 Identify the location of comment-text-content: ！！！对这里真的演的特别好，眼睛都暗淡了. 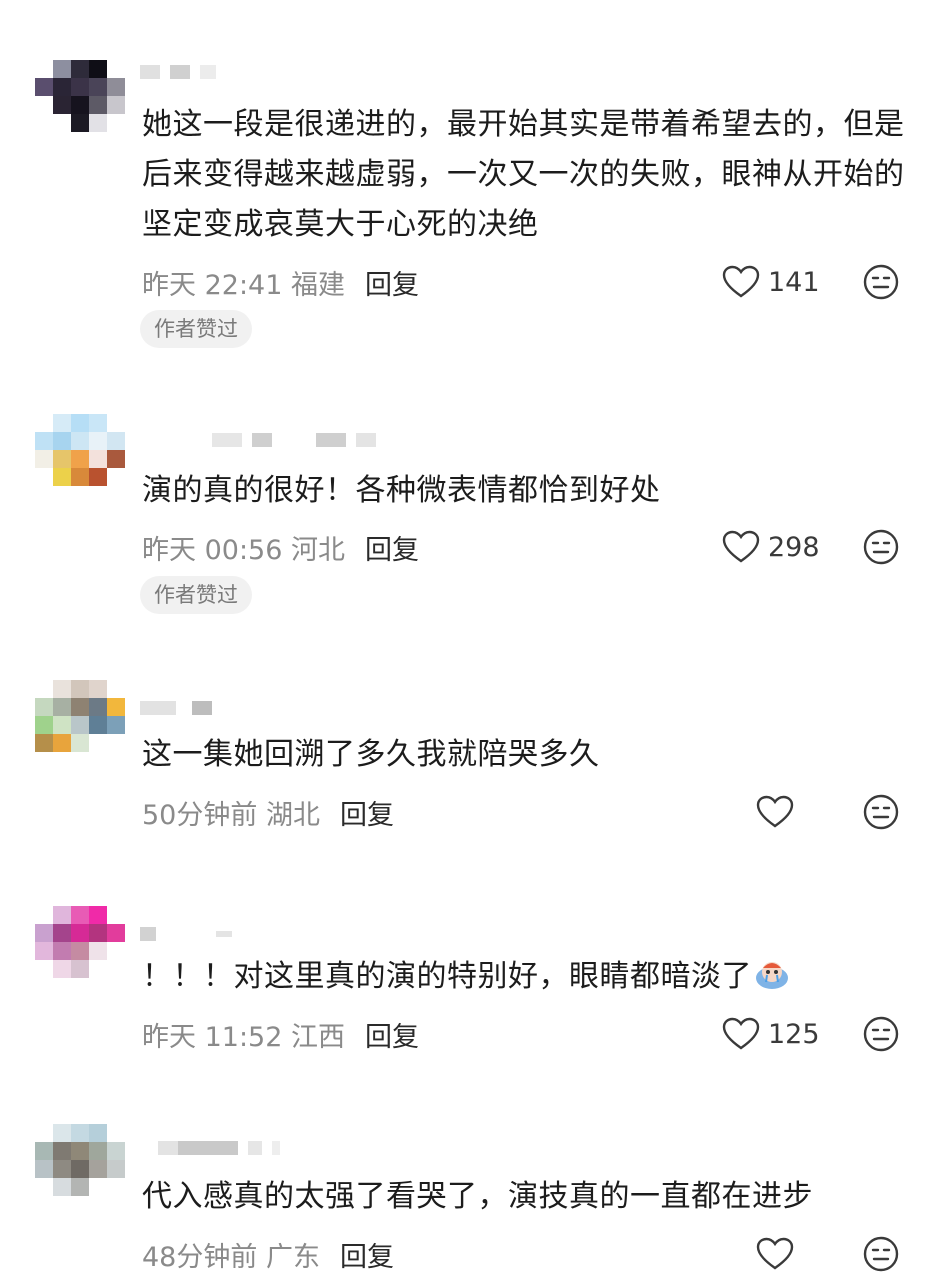
(447, 976).